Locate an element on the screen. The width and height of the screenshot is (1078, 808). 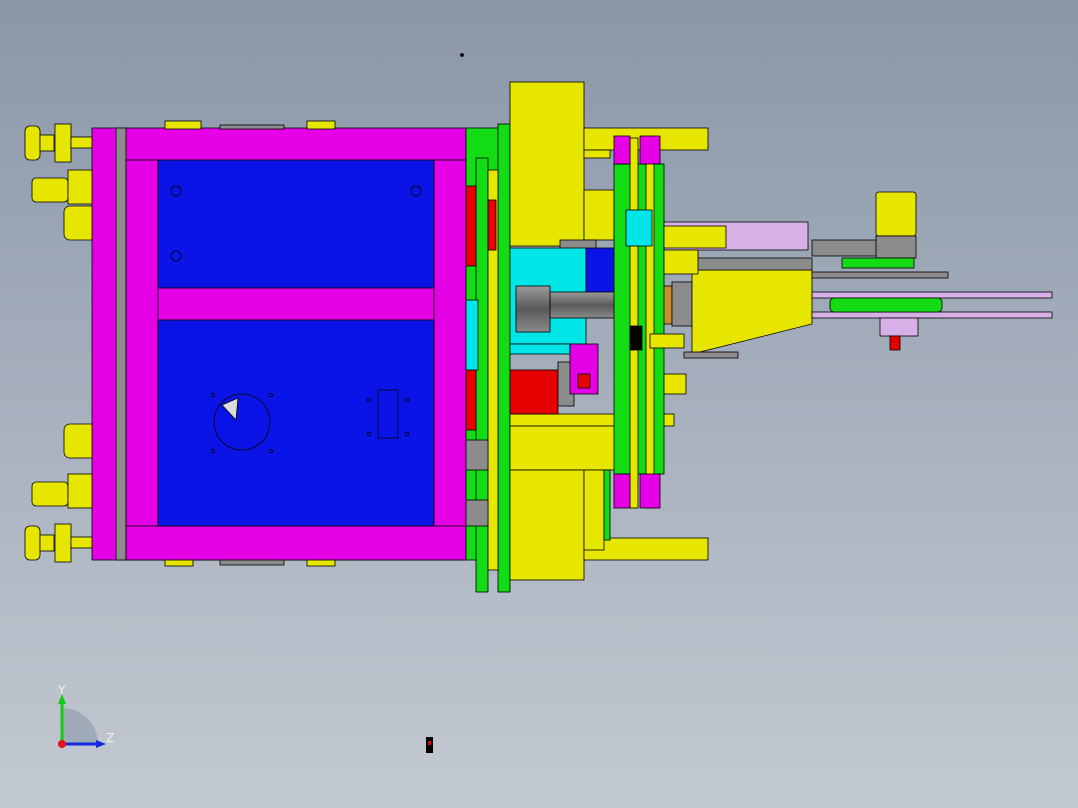
green-plate-stack is located at coordinates (488, 358).